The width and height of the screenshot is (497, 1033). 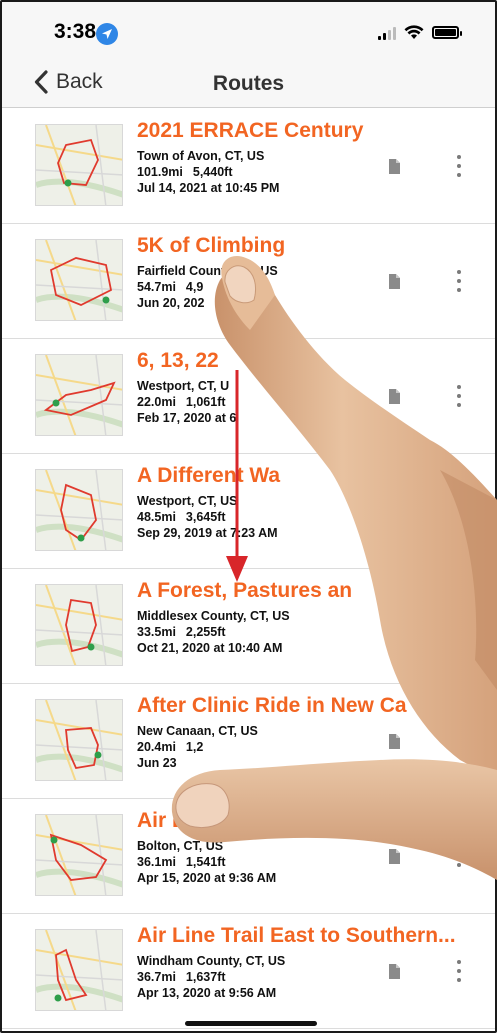 I want to click on signal-icon, so click(x=387, y=33).